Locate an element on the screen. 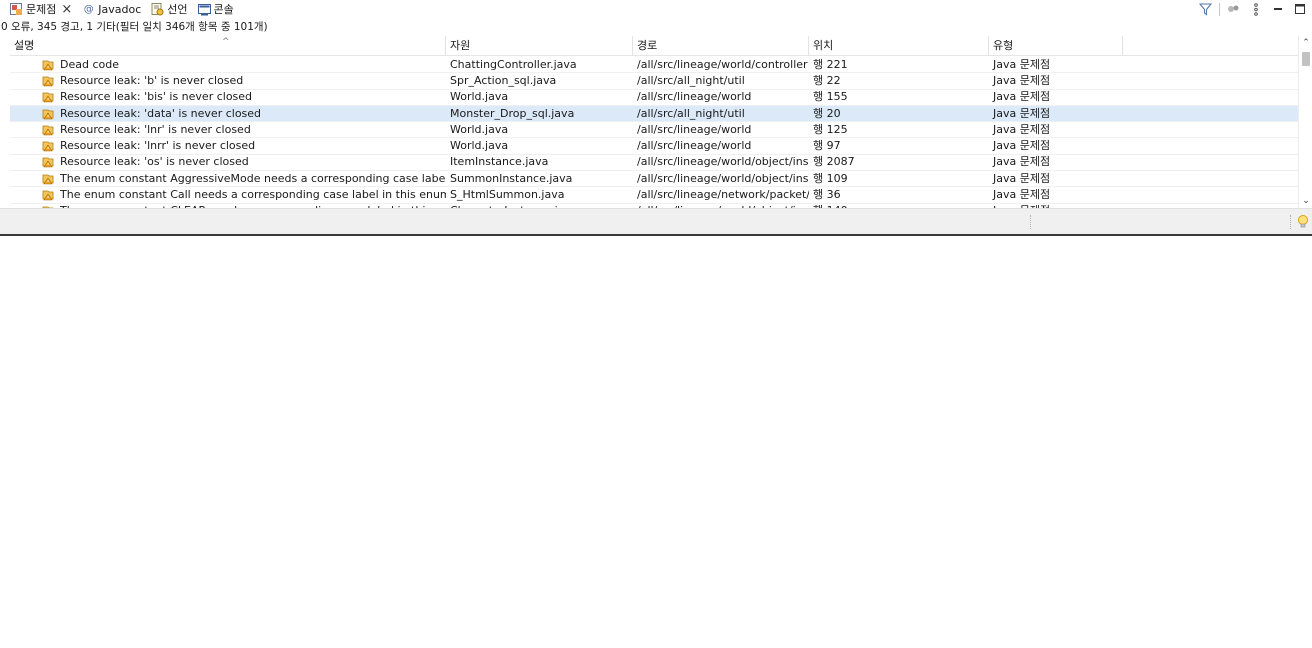 This screenshot has width=1312, height=648. problem-location-cell: 행 97 is located at coordinates (899, 146).